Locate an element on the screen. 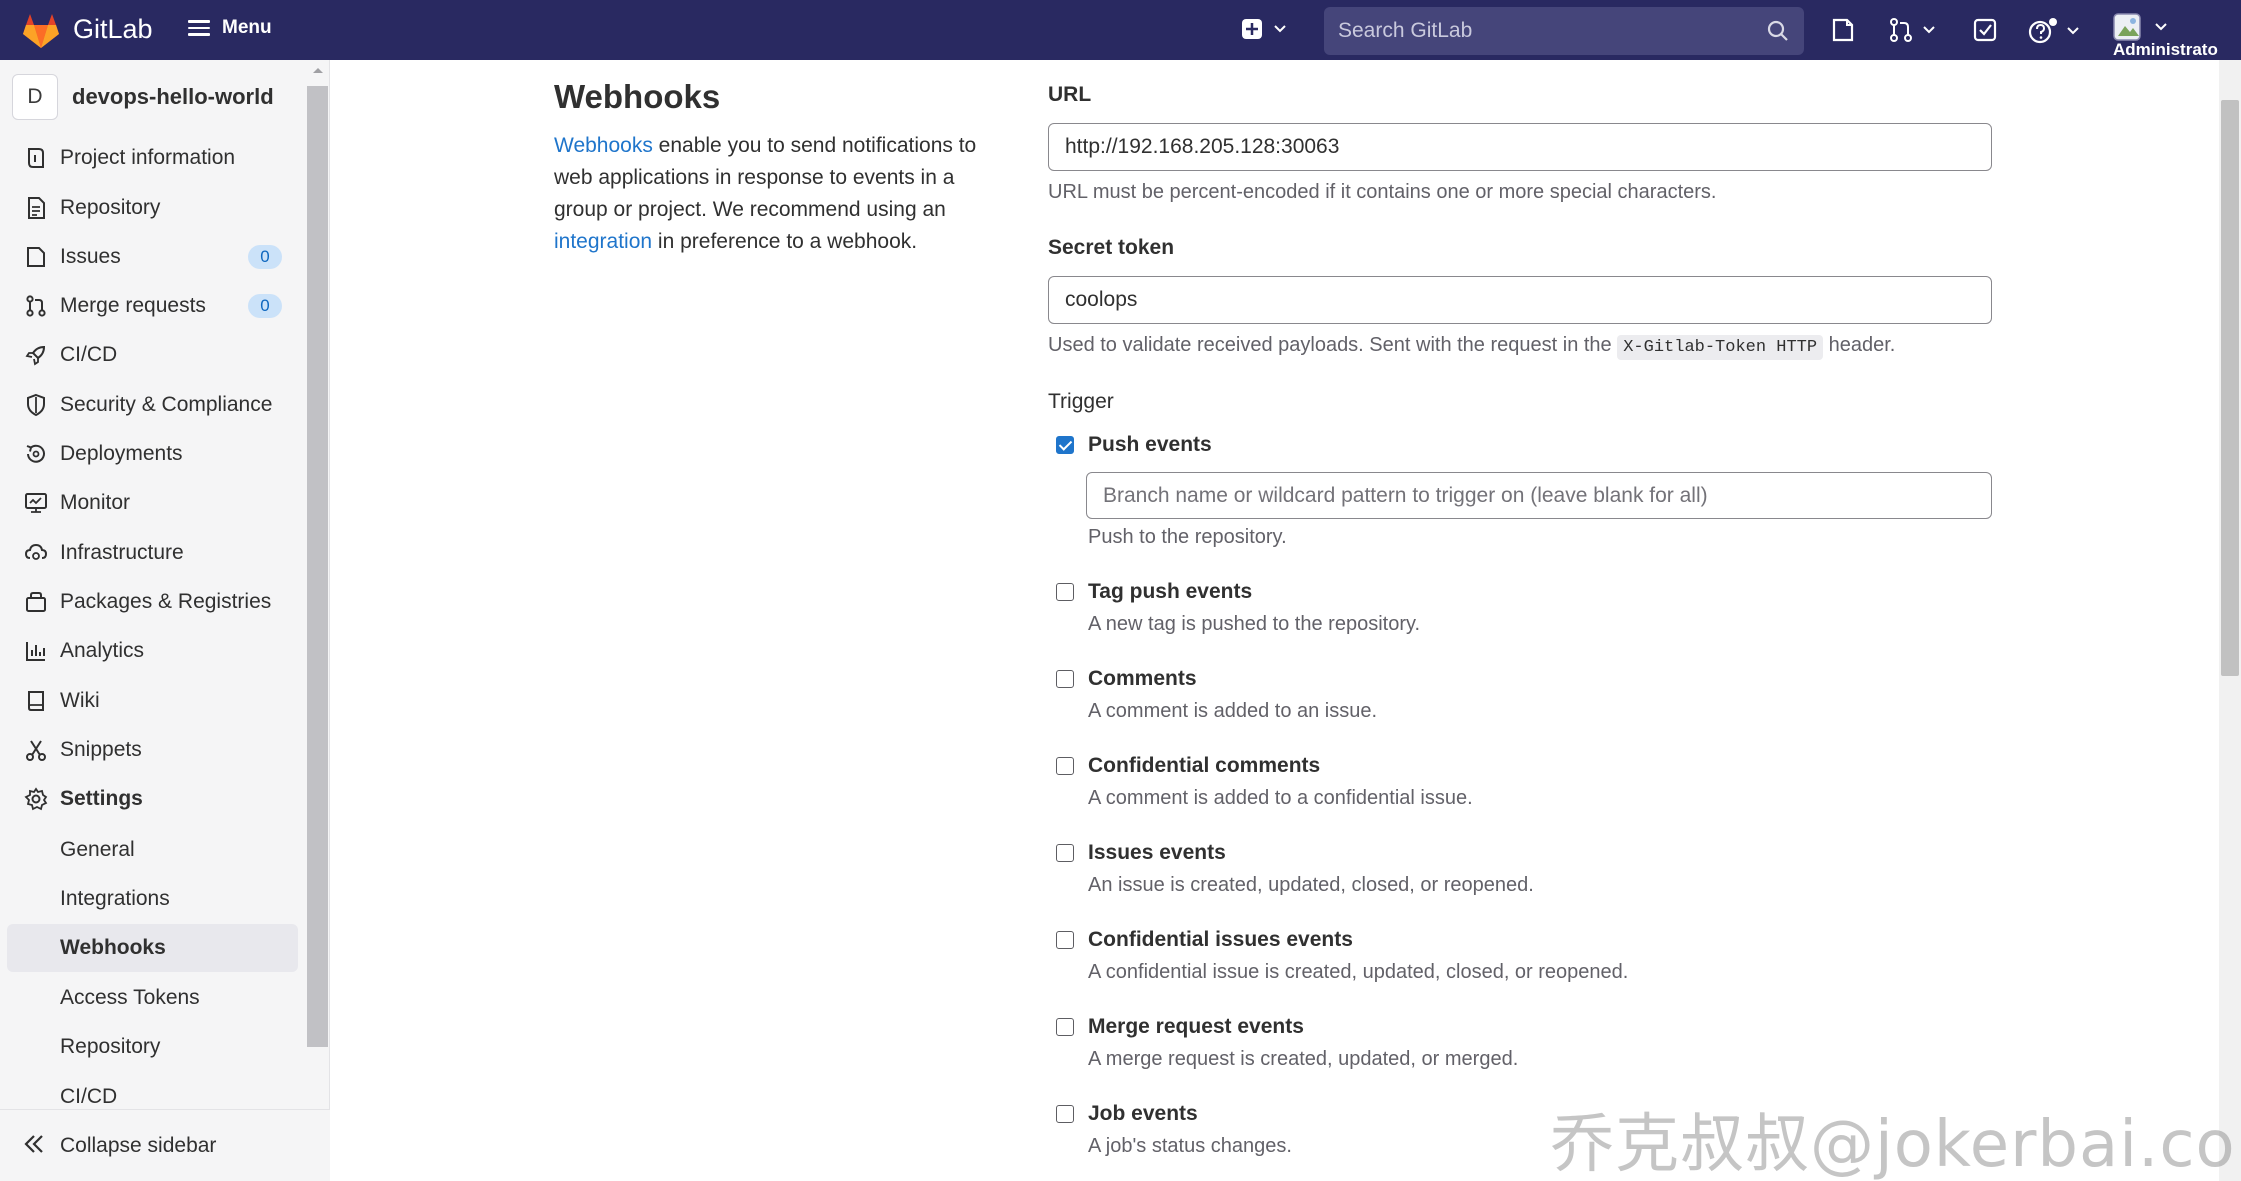  book-icon is located at coordinates (36, 701).